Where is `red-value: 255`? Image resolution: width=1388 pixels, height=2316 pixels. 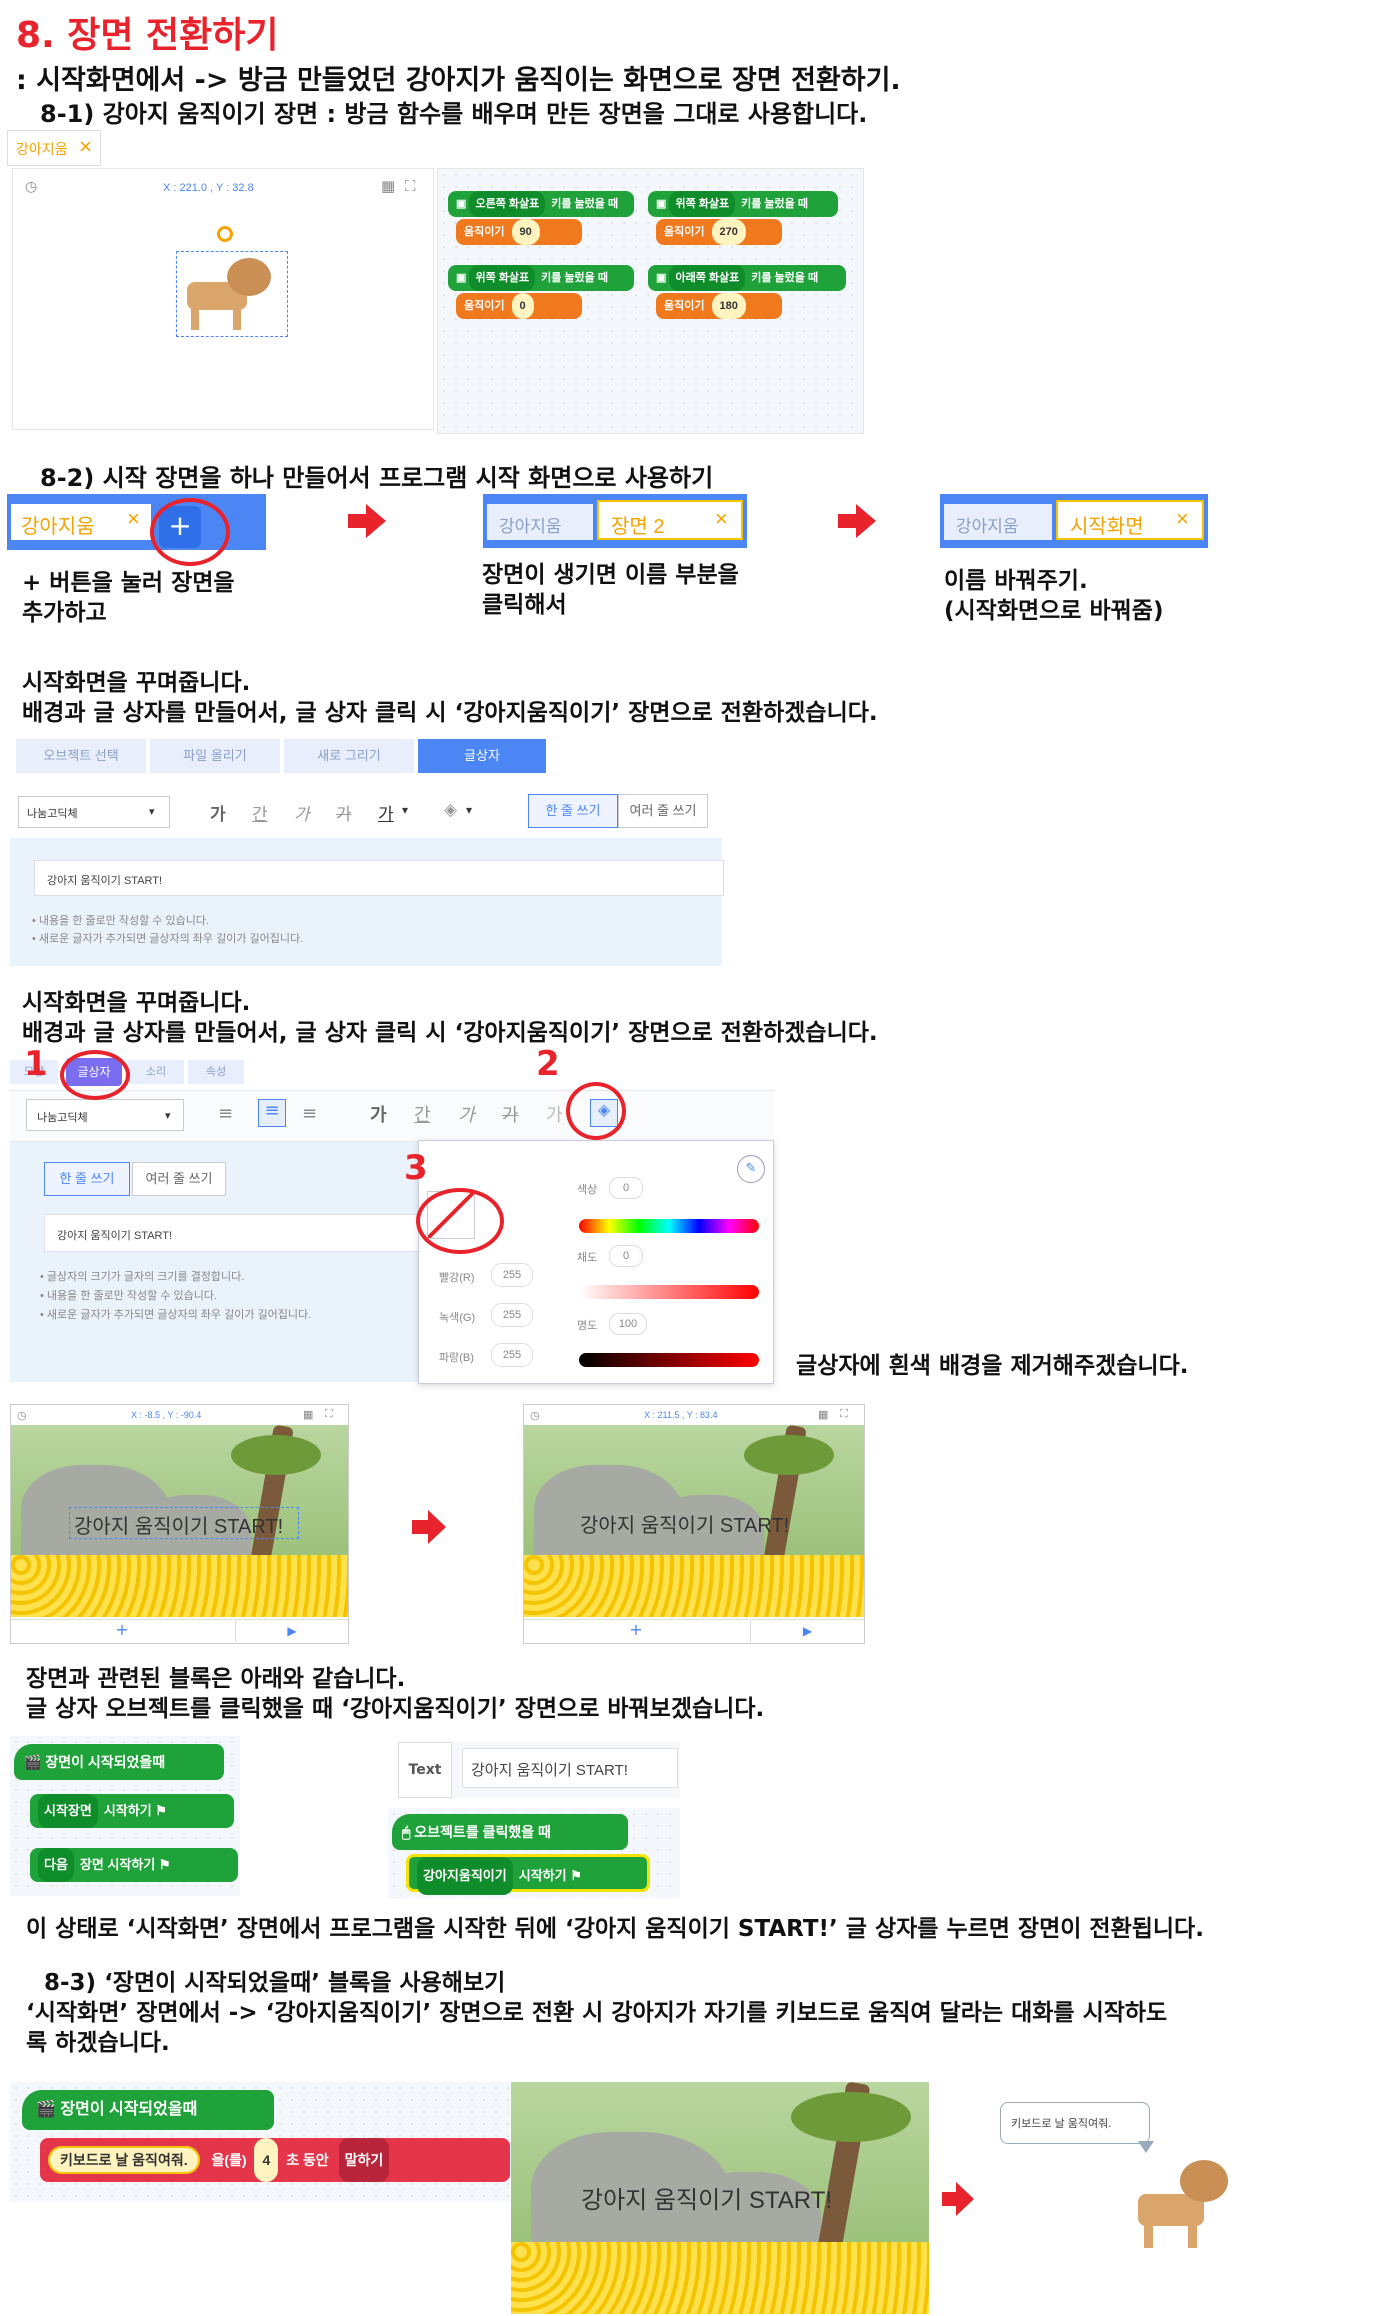
red-value: 255 is located at coordinates (512, 1275).